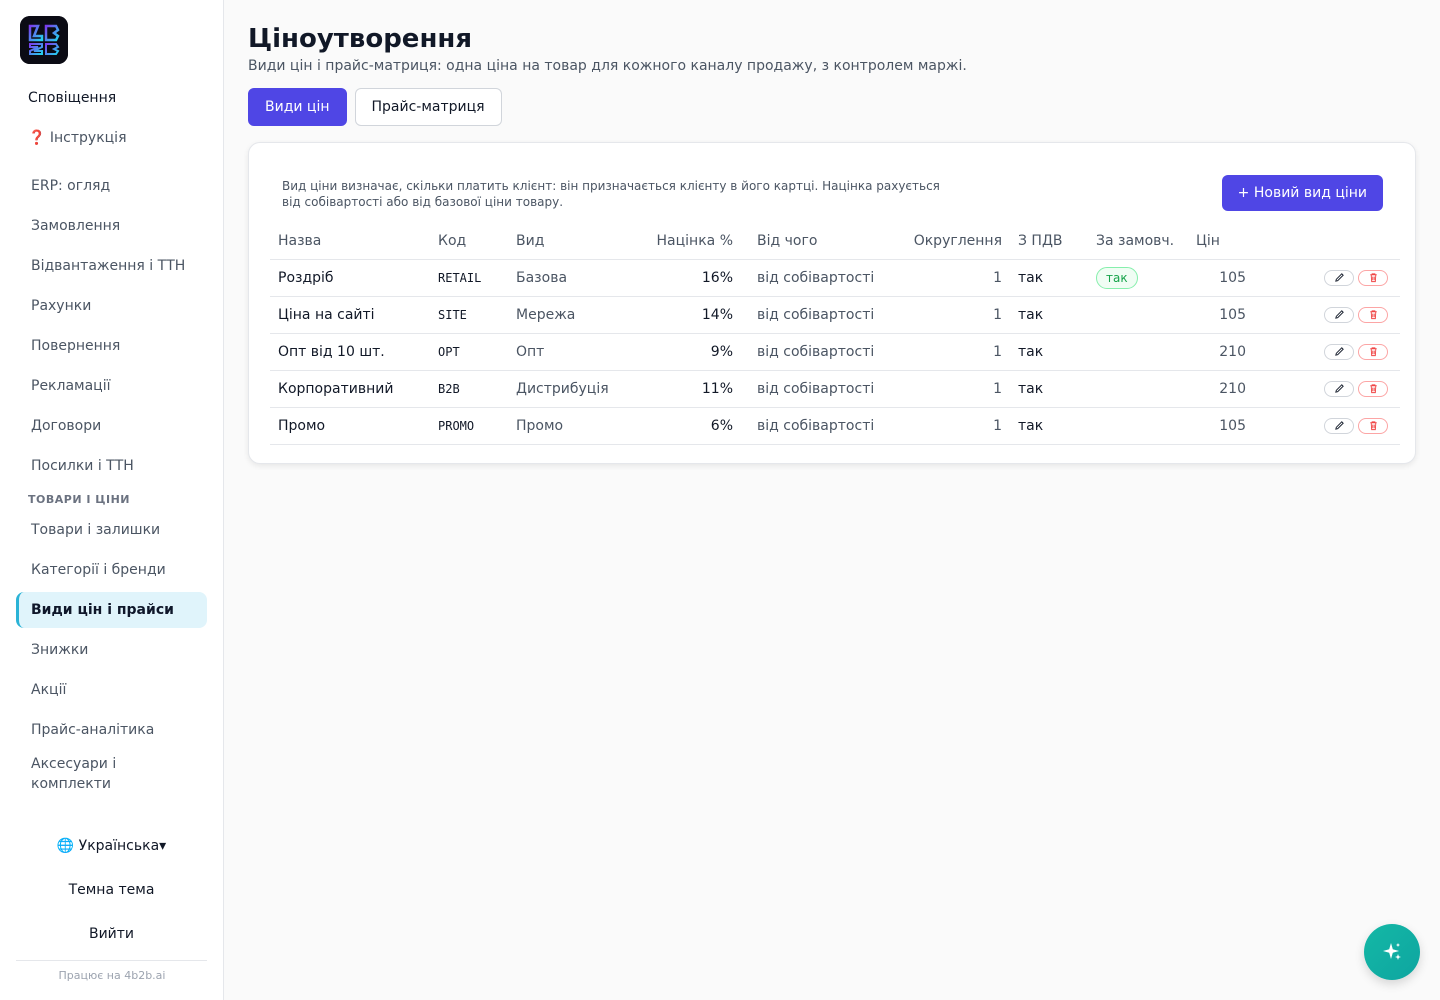 The height and width of the screenshot is (1000, 1440). What do you see at coordinates (469, 241) in the screenshot?
I see `column-header-code: Код` at bounding box center [469, 241].